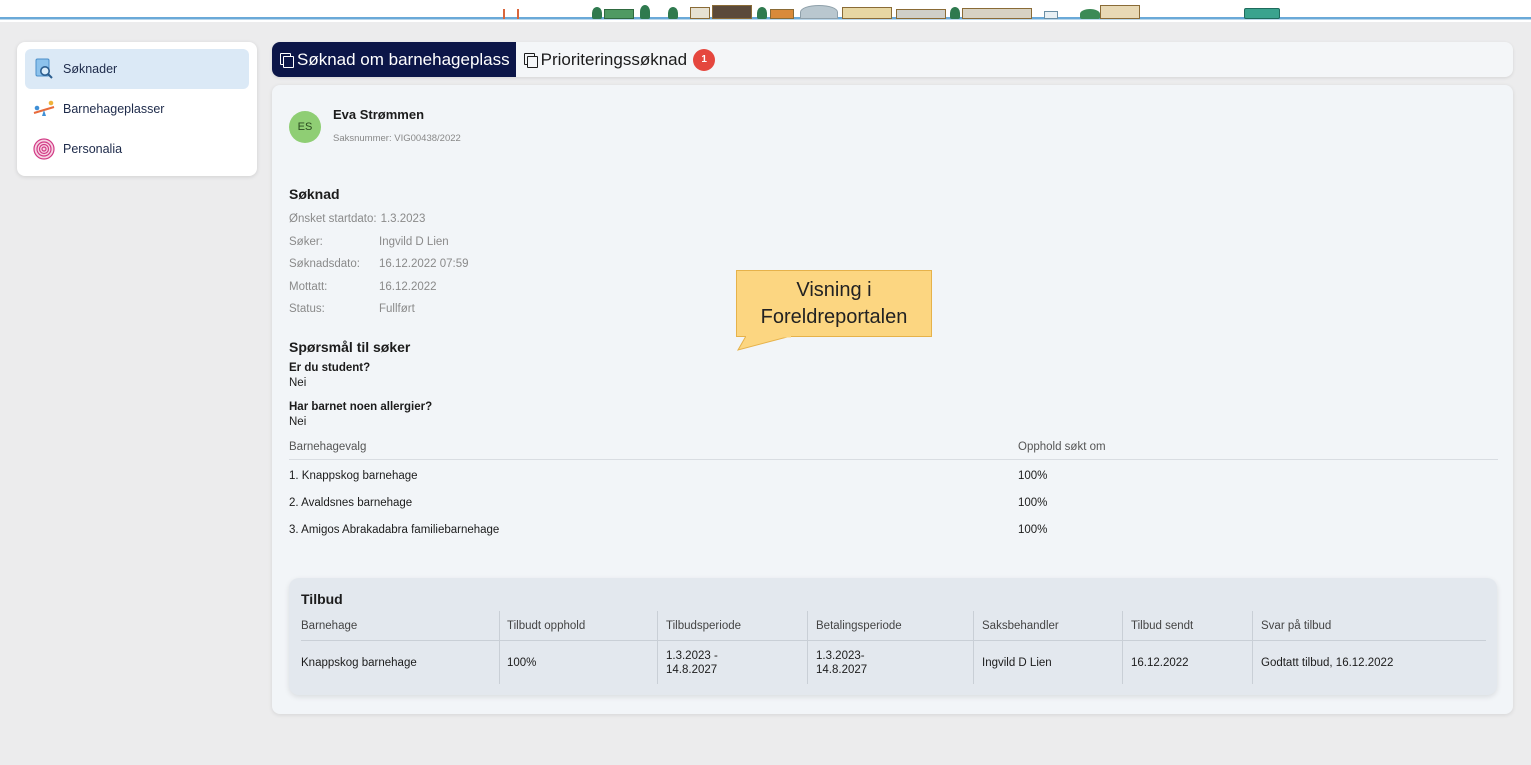  I want to click on callout-annotation: Visning i Foreldreportalen, so click(834, 303).